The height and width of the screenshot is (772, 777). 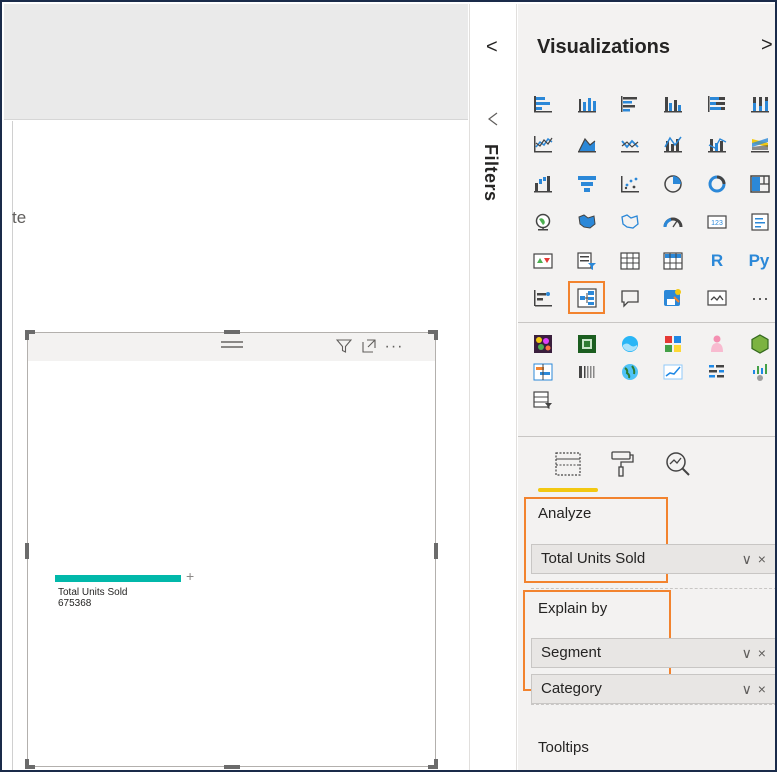 What do you see at coordinates (760, 144) in the screenshot?
I see `ribbon-chart-icon` at bounding box center [760, 144].